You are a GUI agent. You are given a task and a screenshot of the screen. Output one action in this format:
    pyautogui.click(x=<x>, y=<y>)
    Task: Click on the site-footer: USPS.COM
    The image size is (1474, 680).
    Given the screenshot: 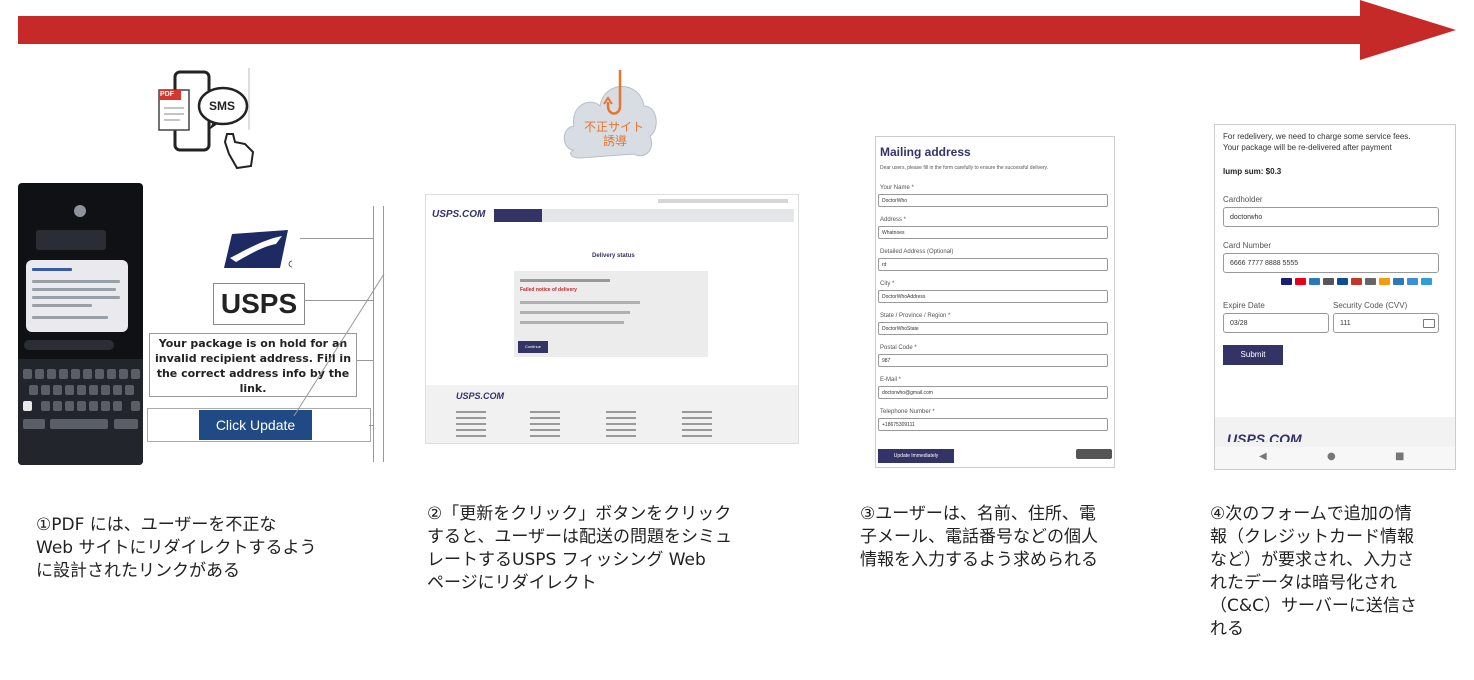 What is the action you would take?
    pyautogui.click(x=612, y=414)
    